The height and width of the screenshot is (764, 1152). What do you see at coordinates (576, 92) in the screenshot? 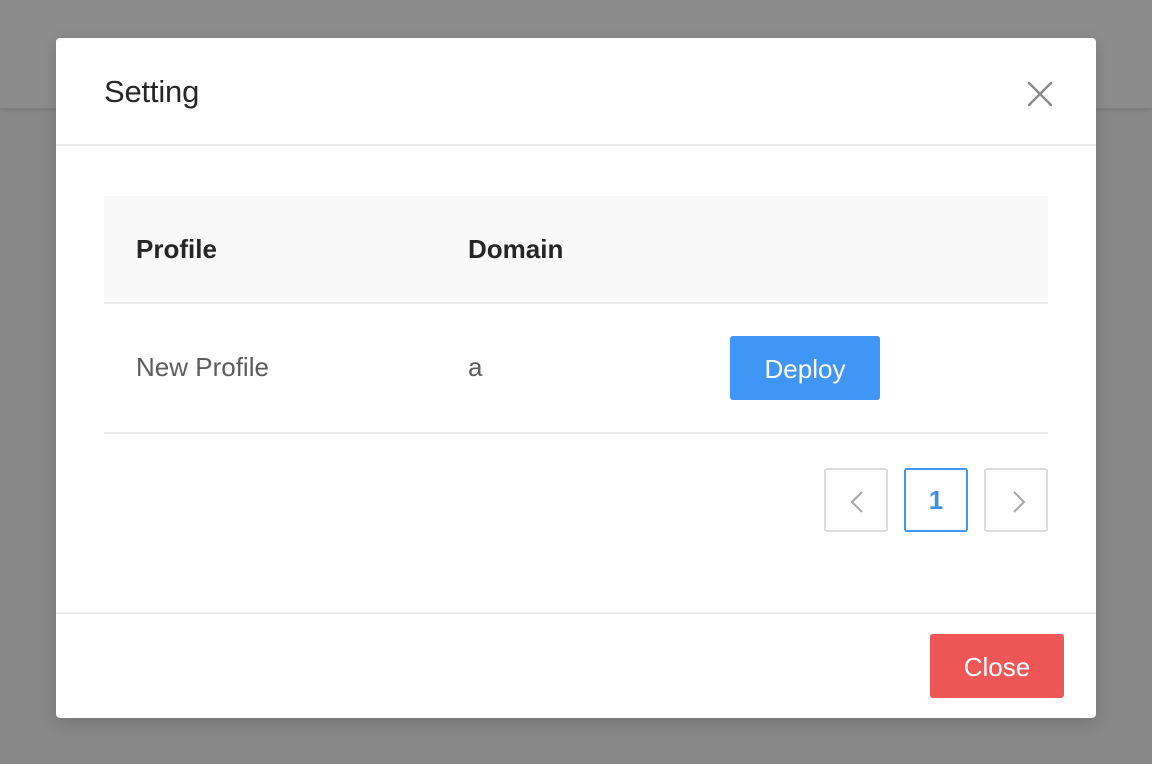
I see `dialog-header: Setting` at bounding box center [576, 92].